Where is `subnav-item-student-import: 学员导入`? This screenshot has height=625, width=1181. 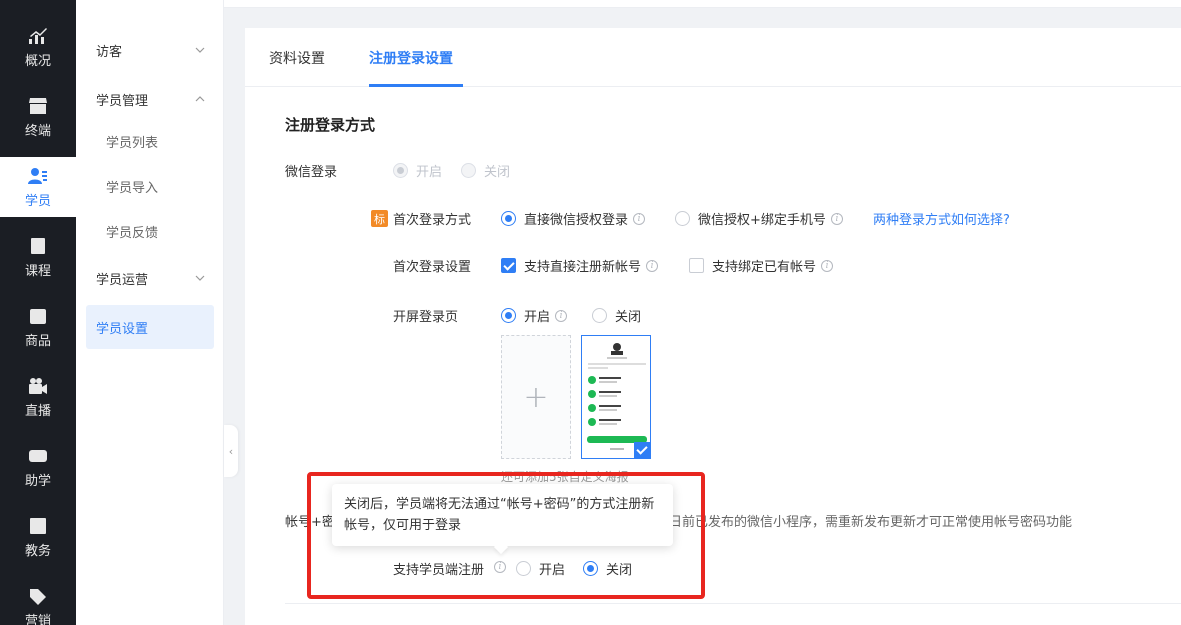
subnav-item-student-import: 学员导入 is located at coordinates (150, 186).